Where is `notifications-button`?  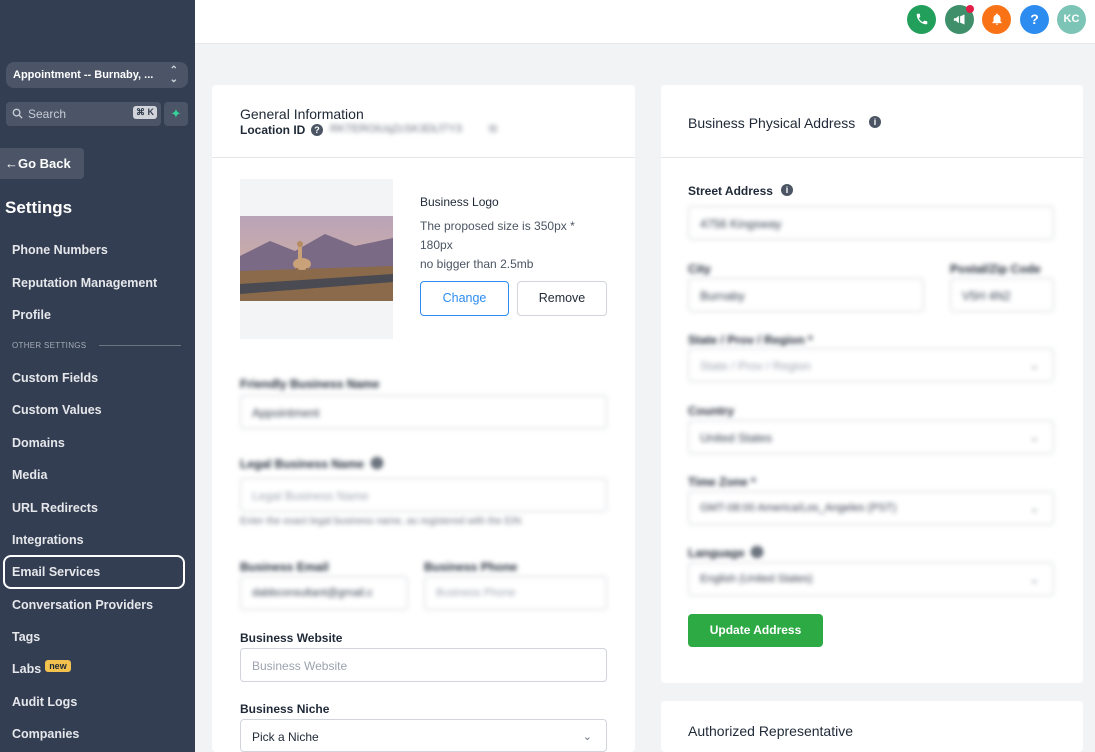
notifications-button is located at coordinates (996, 19).